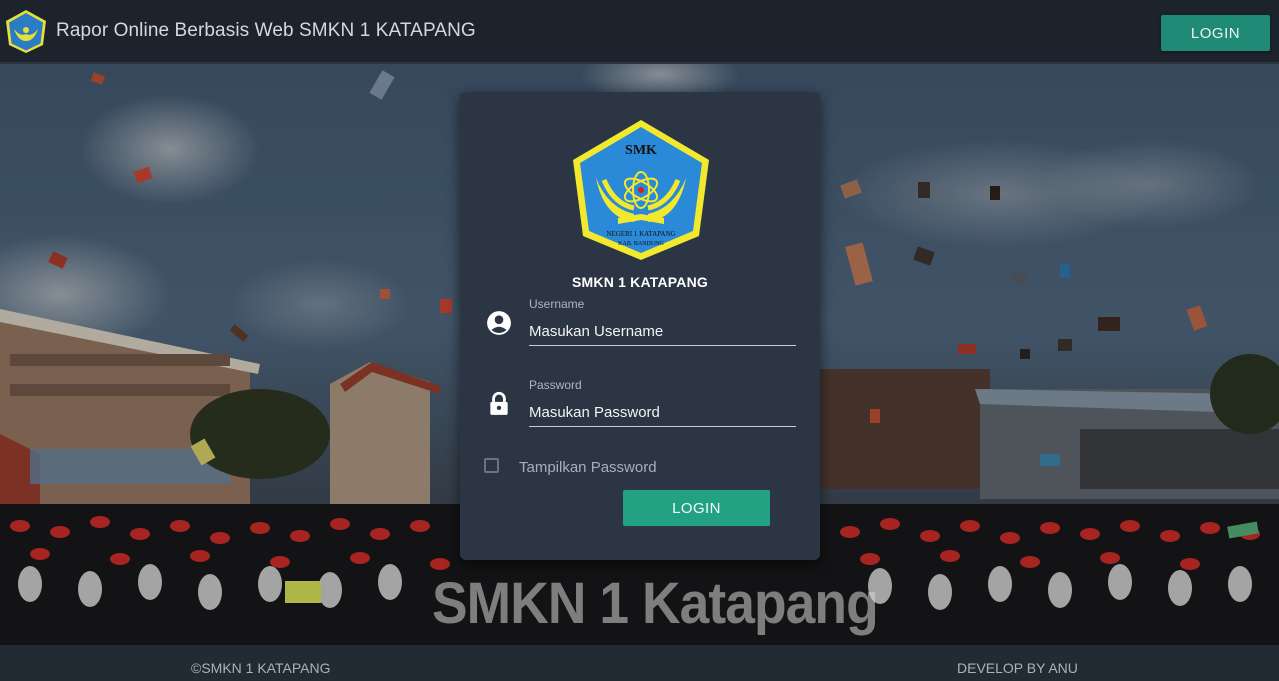  What do you see at coordinates (491, 465) in the screenshot?
I see `show-password-checkbox` at bounding box center [491, 465].